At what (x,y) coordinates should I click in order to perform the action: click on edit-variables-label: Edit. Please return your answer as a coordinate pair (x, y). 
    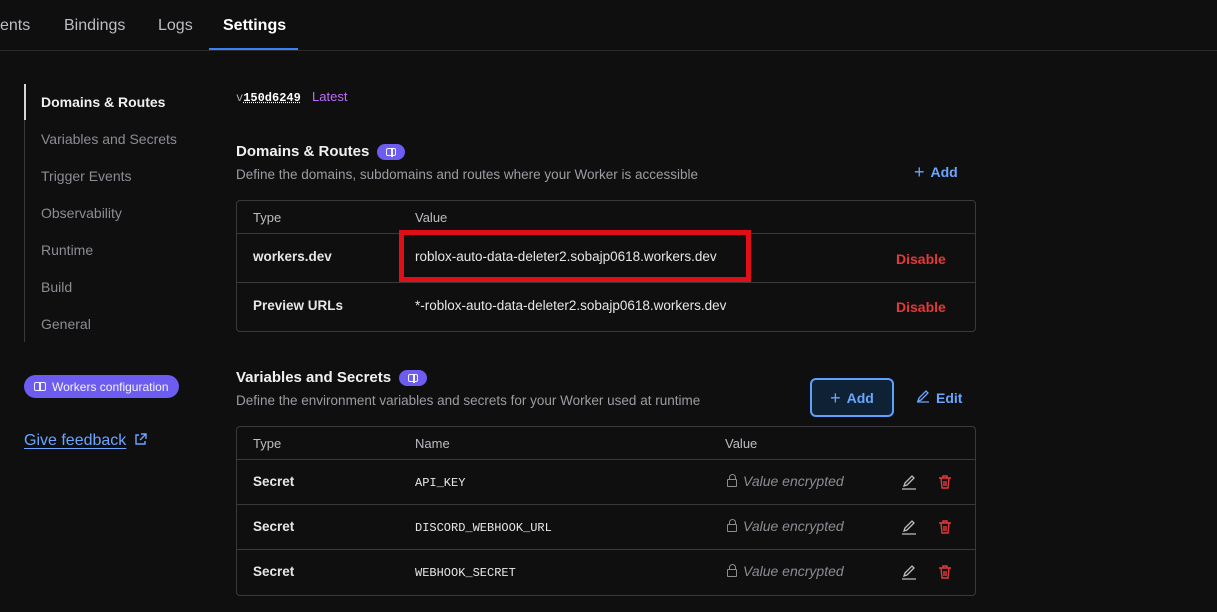
    Looking at the image, I should click on (949, 397).